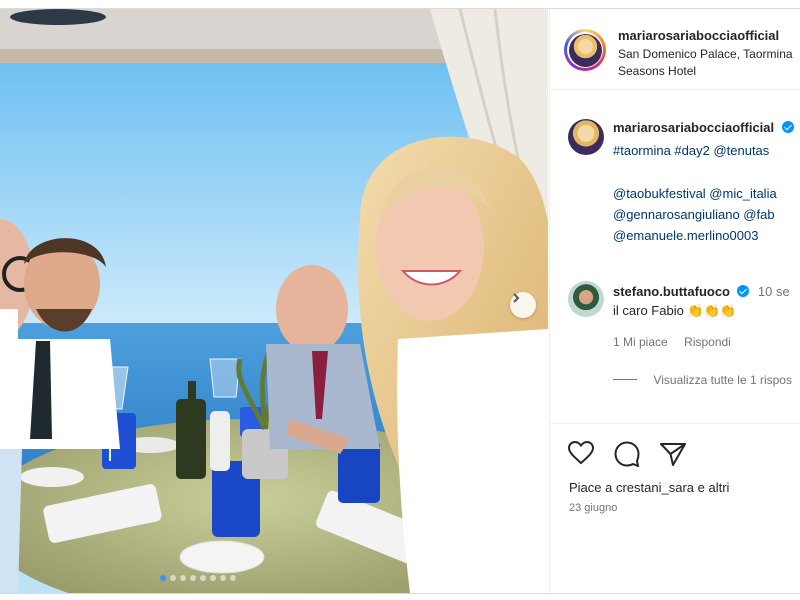 This screenshot has height=600, width=800. I want to click on view-replies-label: Visualizza tutte le 1 rispos, so click(722, 380).